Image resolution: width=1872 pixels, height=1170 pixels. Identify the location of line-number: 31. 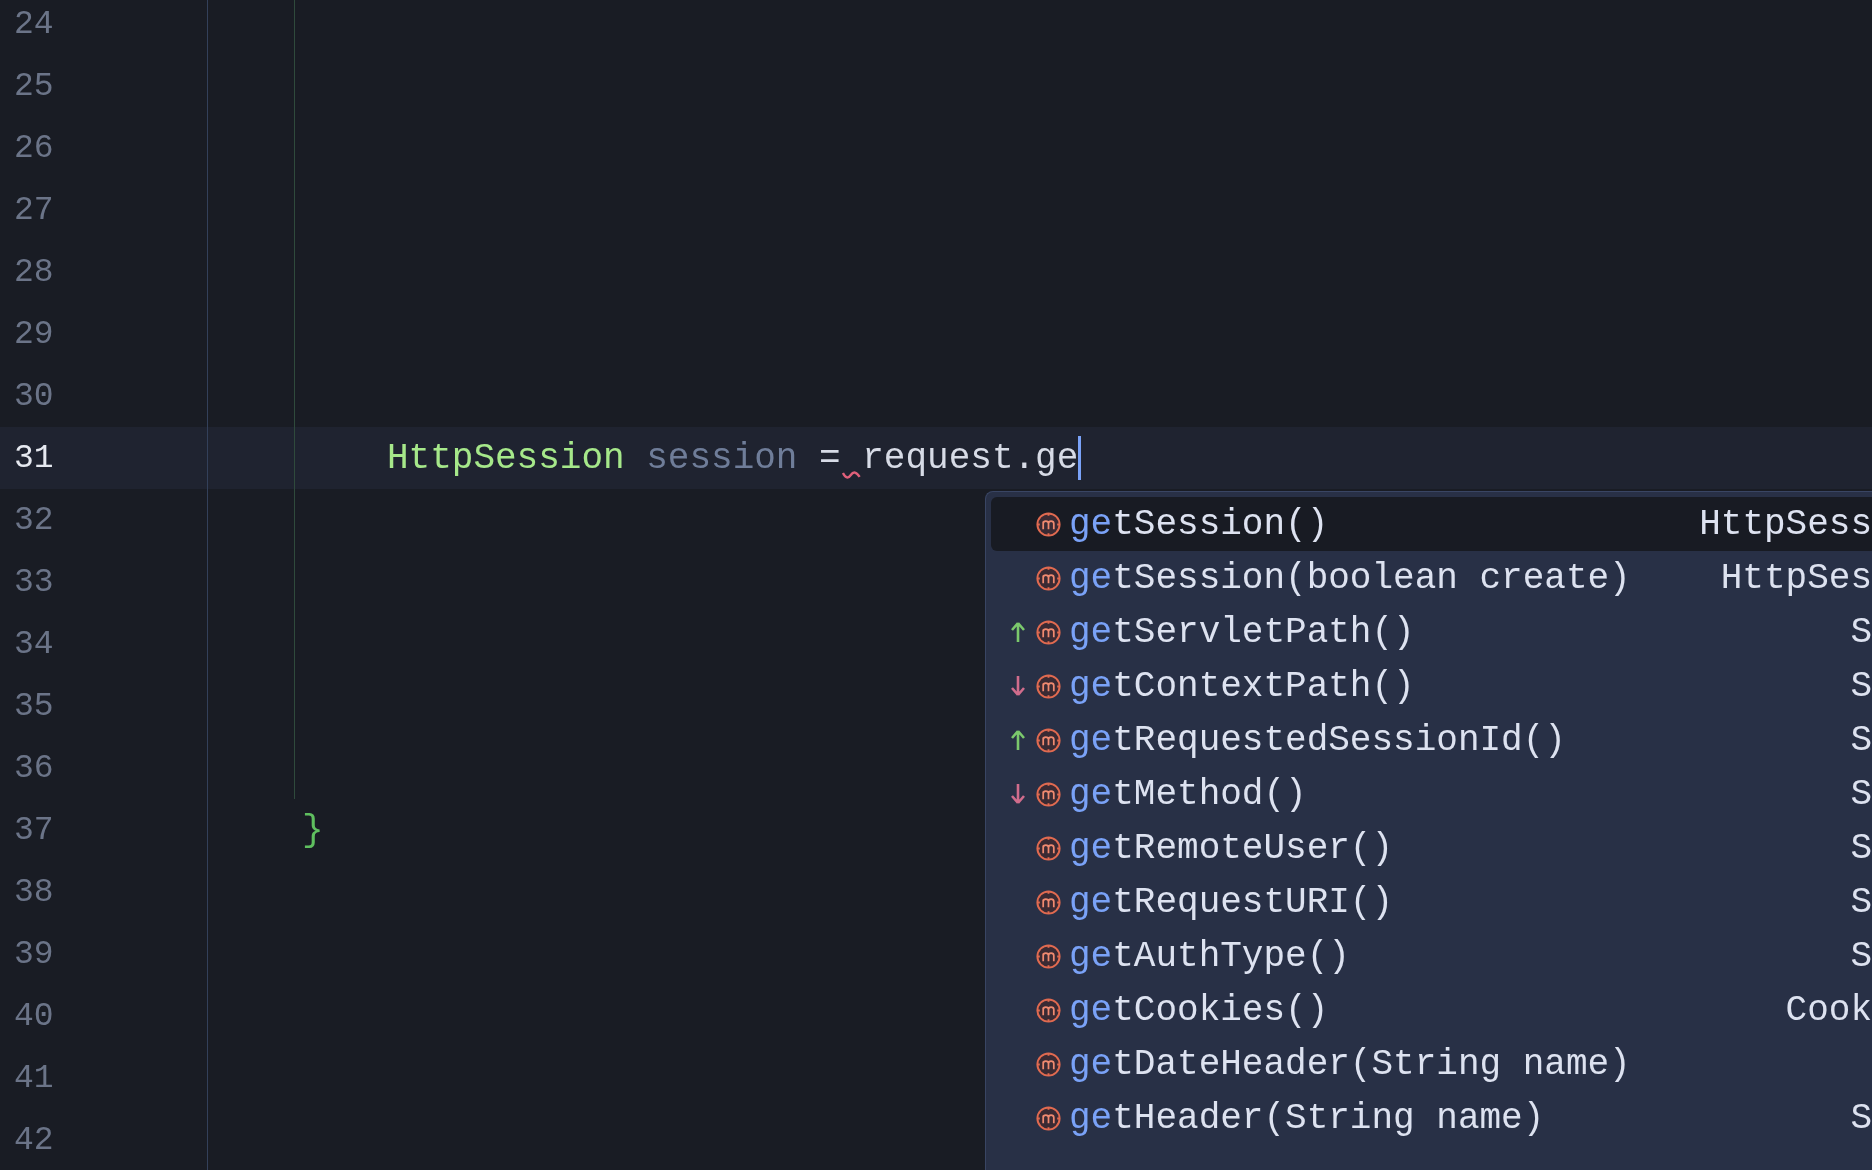
(104, 458).